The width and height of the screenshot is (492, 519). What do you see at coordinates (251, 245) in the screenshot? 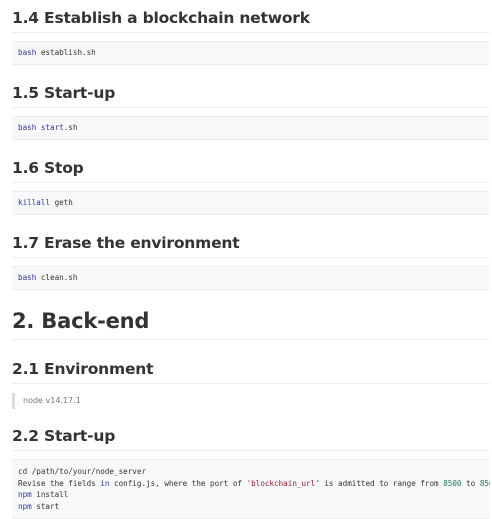
I see `heading-erase-environment: 1.7 Erase the environment` at bounding box center [251, 245].